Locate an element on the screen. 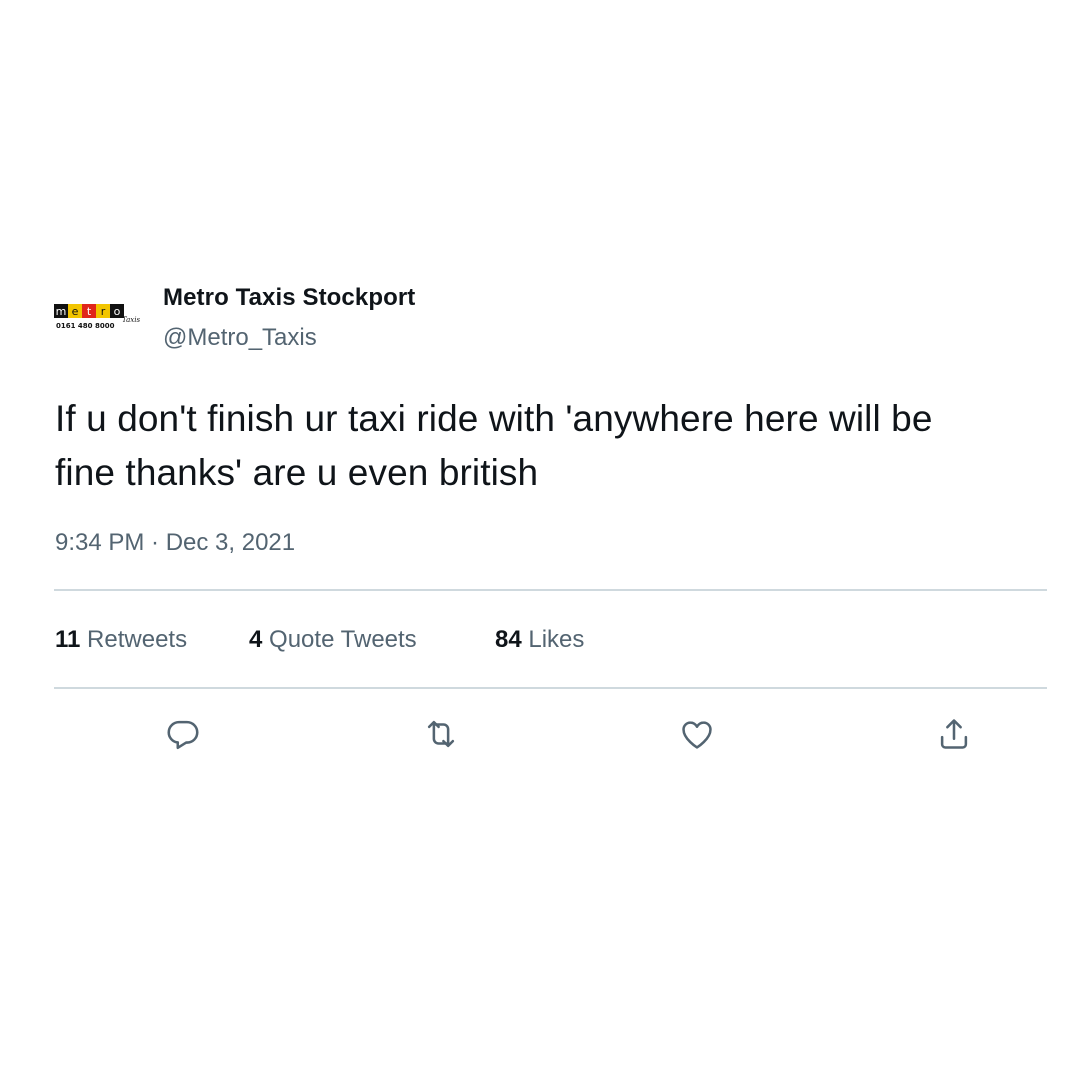 The width and height of the screenshot is (1080, 1080). svg-text: t is located at coordinates (89, 311).